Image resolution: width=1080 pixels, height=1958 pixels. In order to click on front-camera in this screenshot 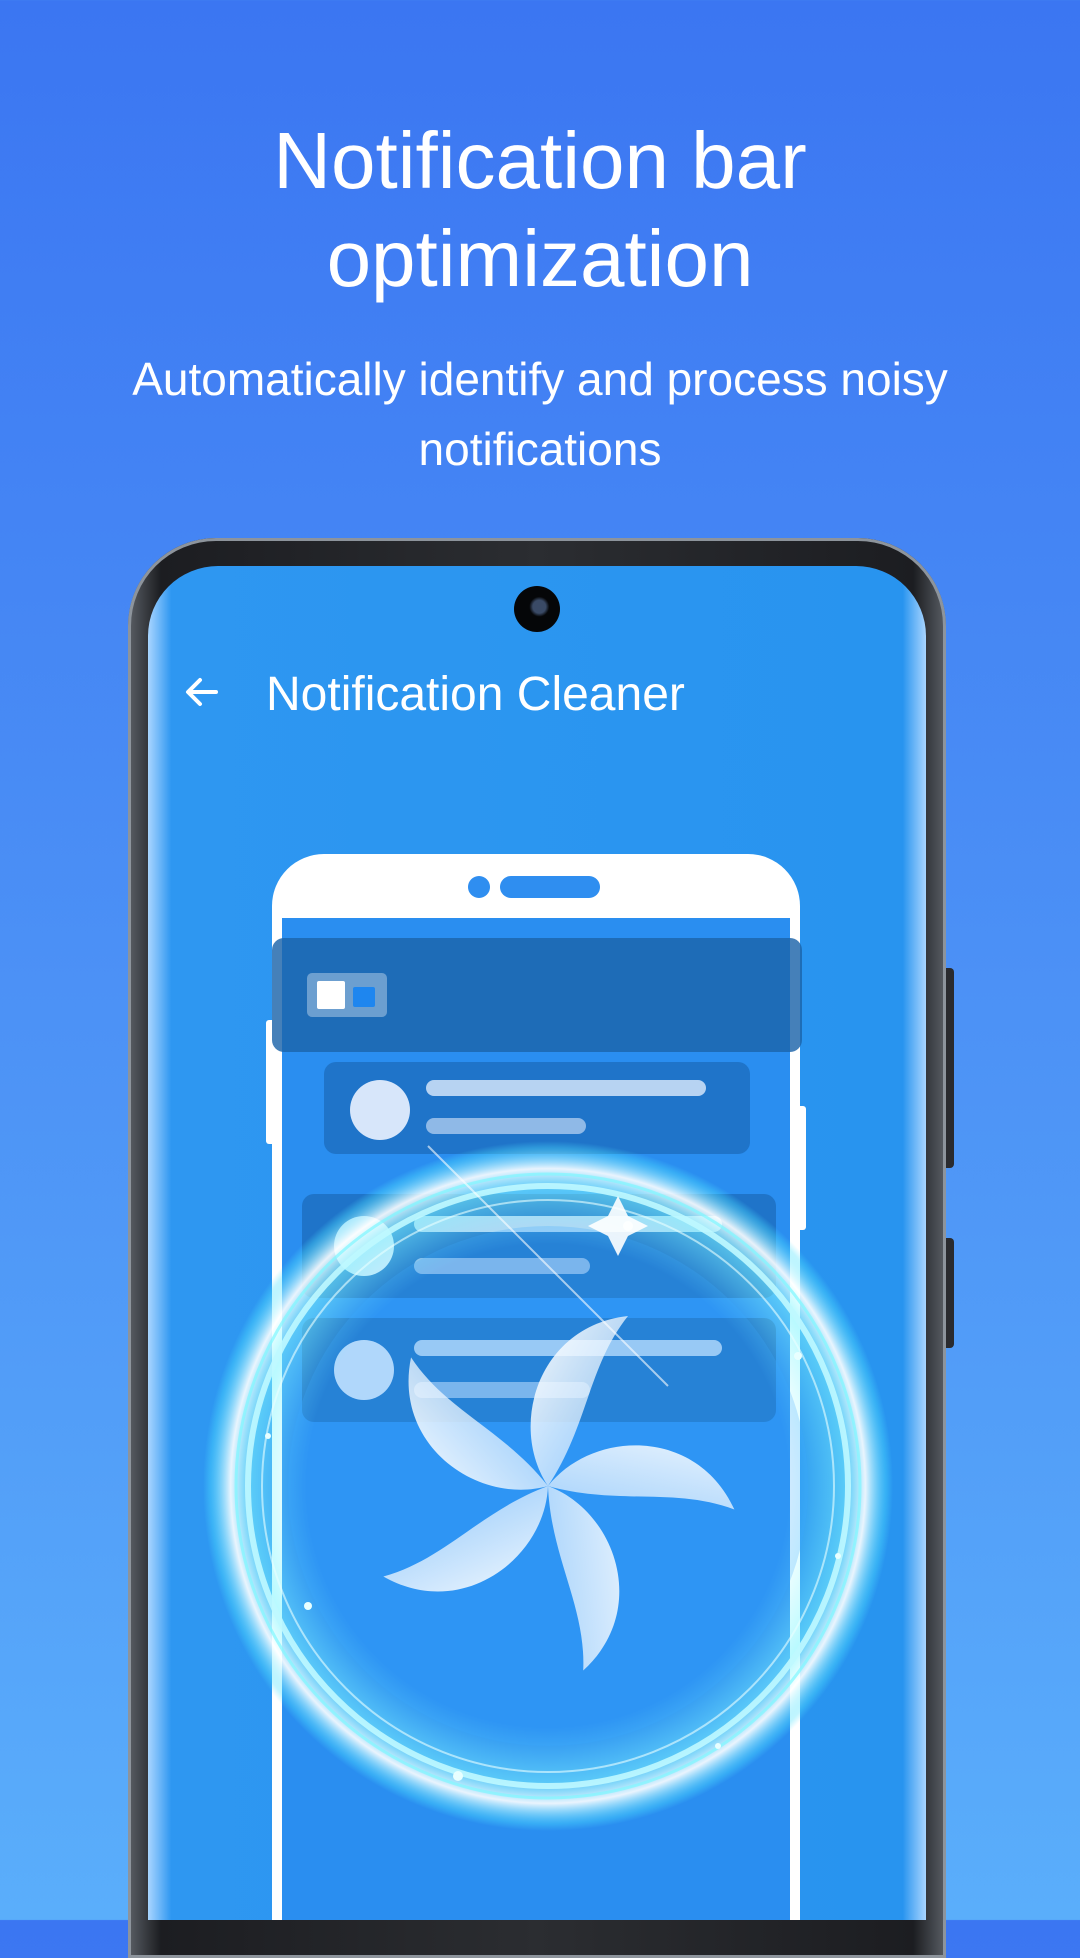, I will do `click(537, 609)`.